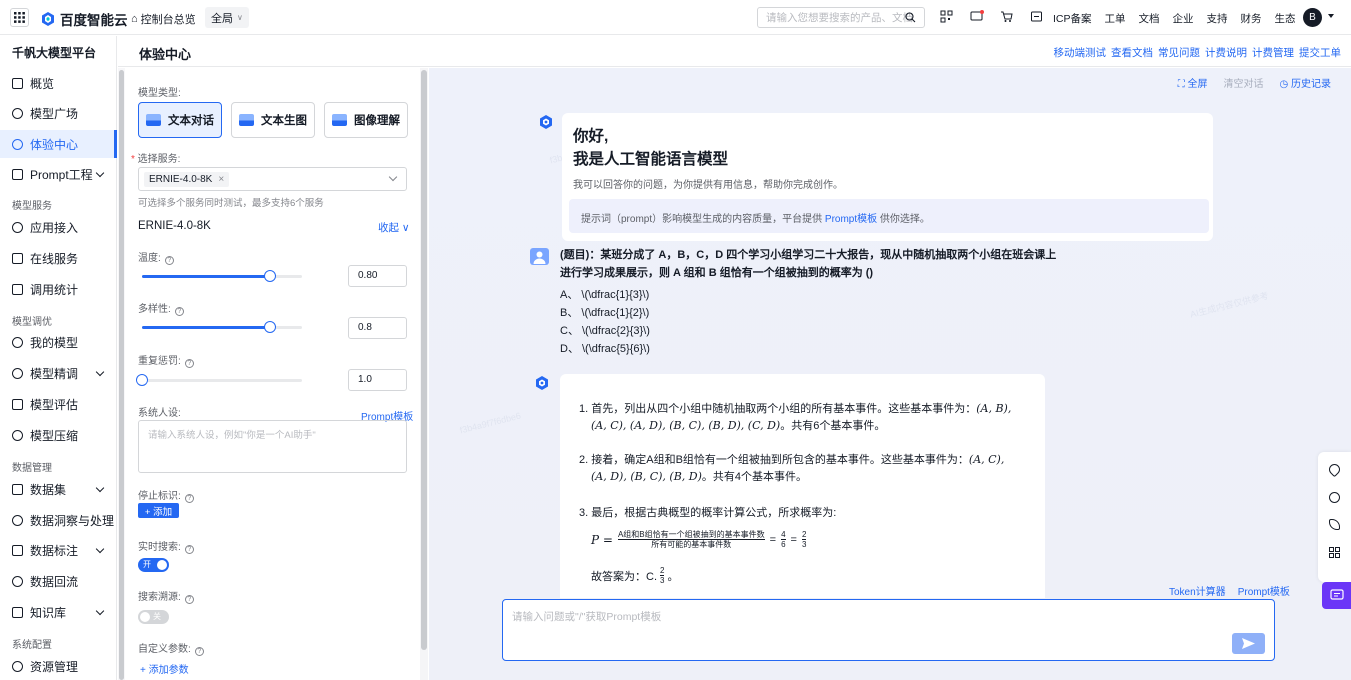  Describe the element at coordinates (272, 179) in the screenshot. I see `service-select: ERNIE-4.0-8K ×` at that location.